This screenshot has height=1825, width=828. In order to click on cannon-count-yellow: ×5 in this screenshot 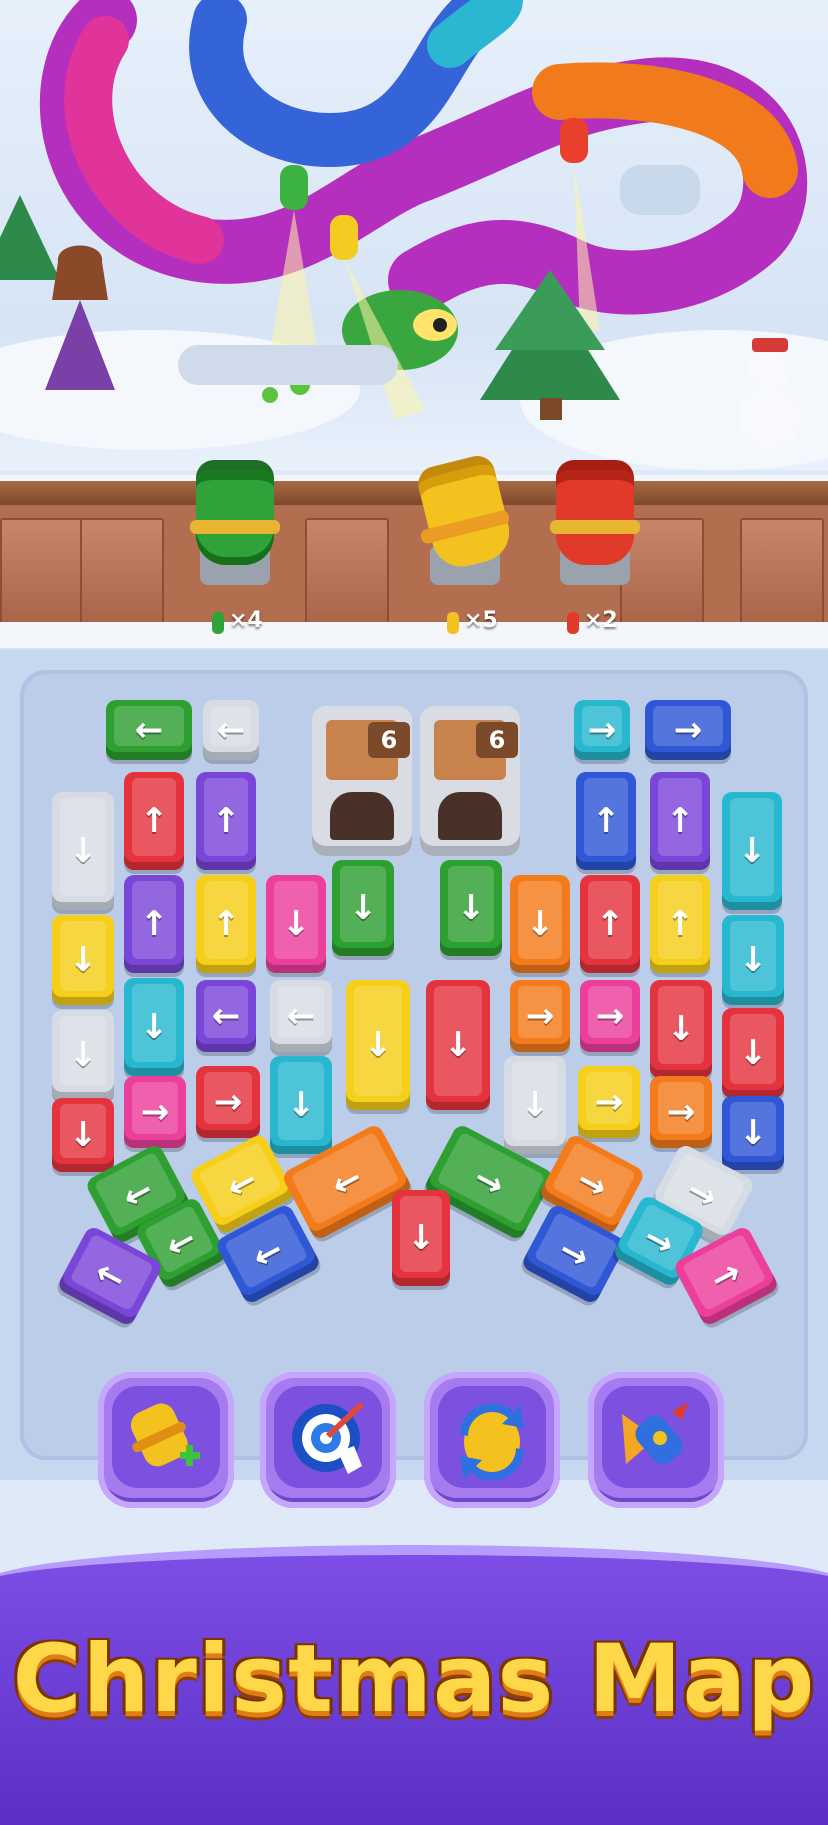, I will do `click(481, 620)`.